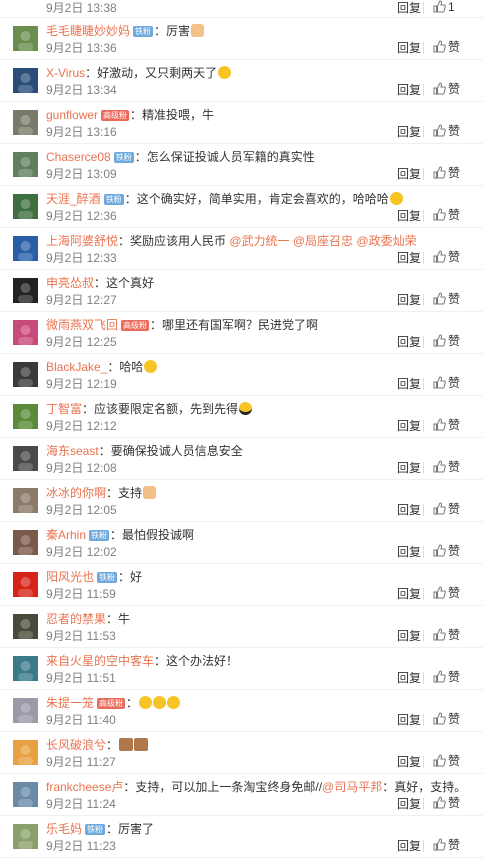 The width and height of the screenshot is (483, 865). Describe the element at coordinates (65, 73) in the screenshot. I see `username-link: X-Virus` at that location.